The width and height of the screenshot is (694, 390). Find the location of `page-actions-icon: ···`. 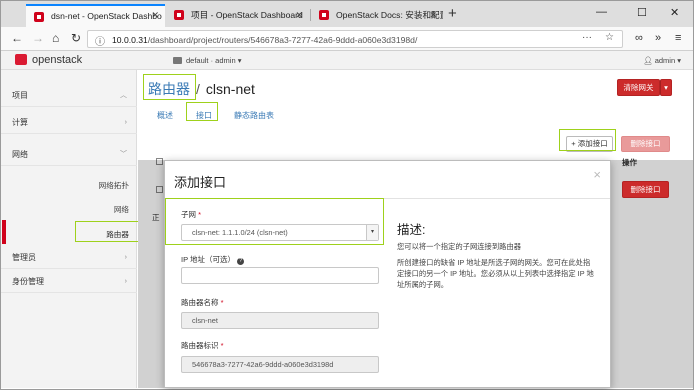

page-actions-icon: ··· is located at coordinates (587, 37).